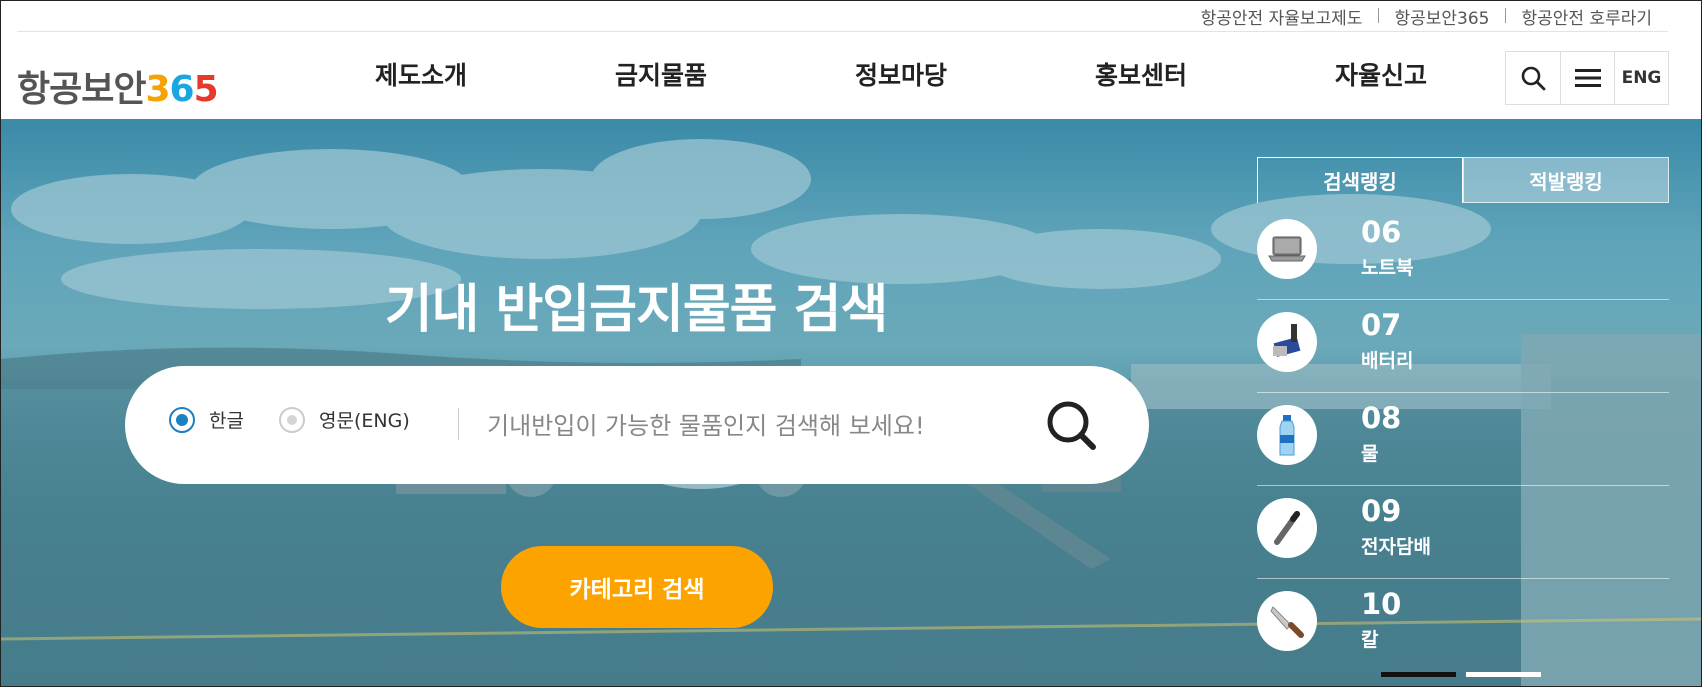  I want to click on logo-digit-3: 3, so click(157, 89).